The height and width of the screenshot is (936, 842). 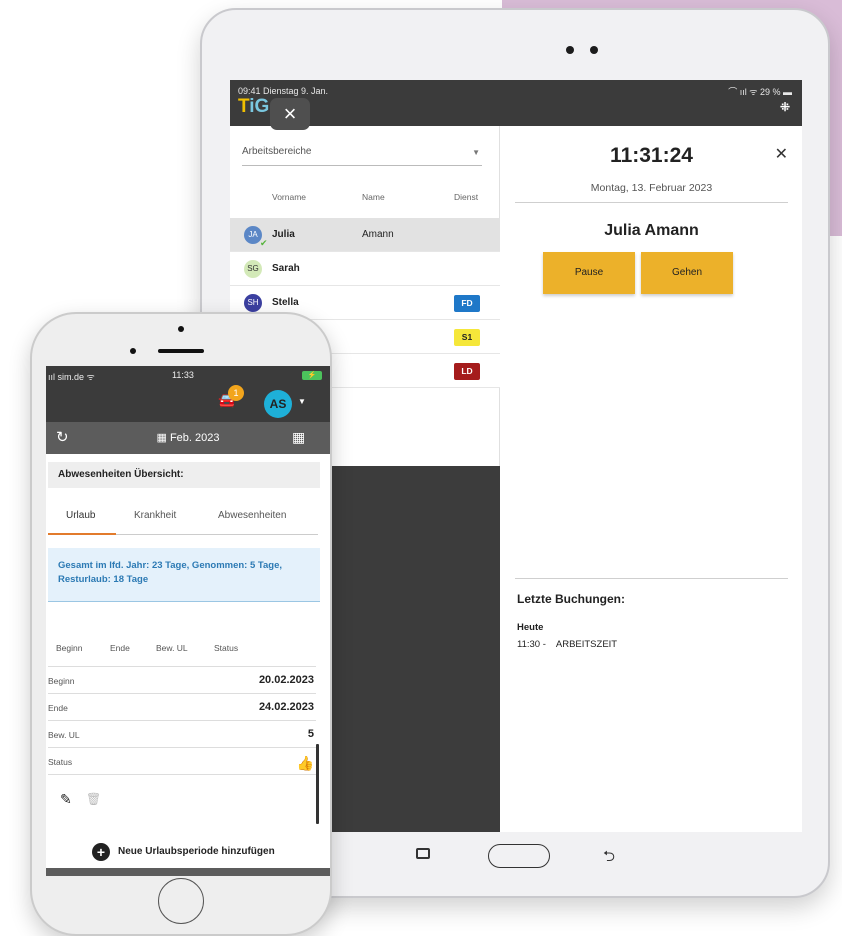 What do you see at coordinates (155, 515) in the screenshot?
I see `tab-sickness: Krankheit` at bounding box center [155, 515].